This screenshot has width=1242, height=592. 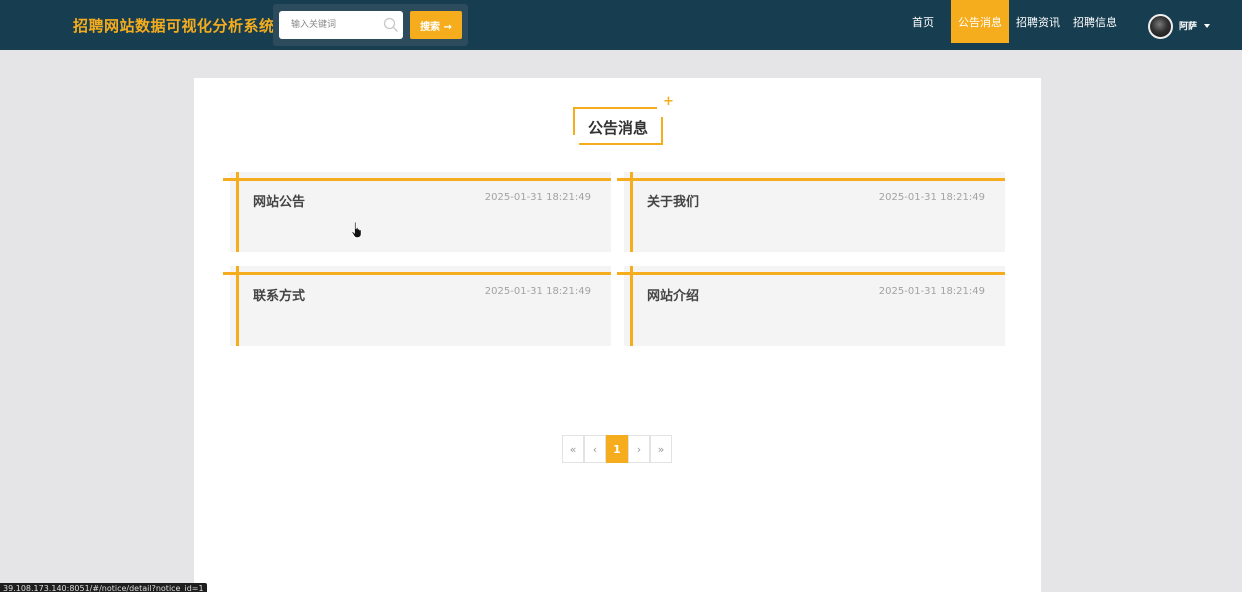 What do you see at coordinates (1095, 21) in the screenshot?
I see `nav-jobs: 招聘信息` at bounding box center [1095, 21].